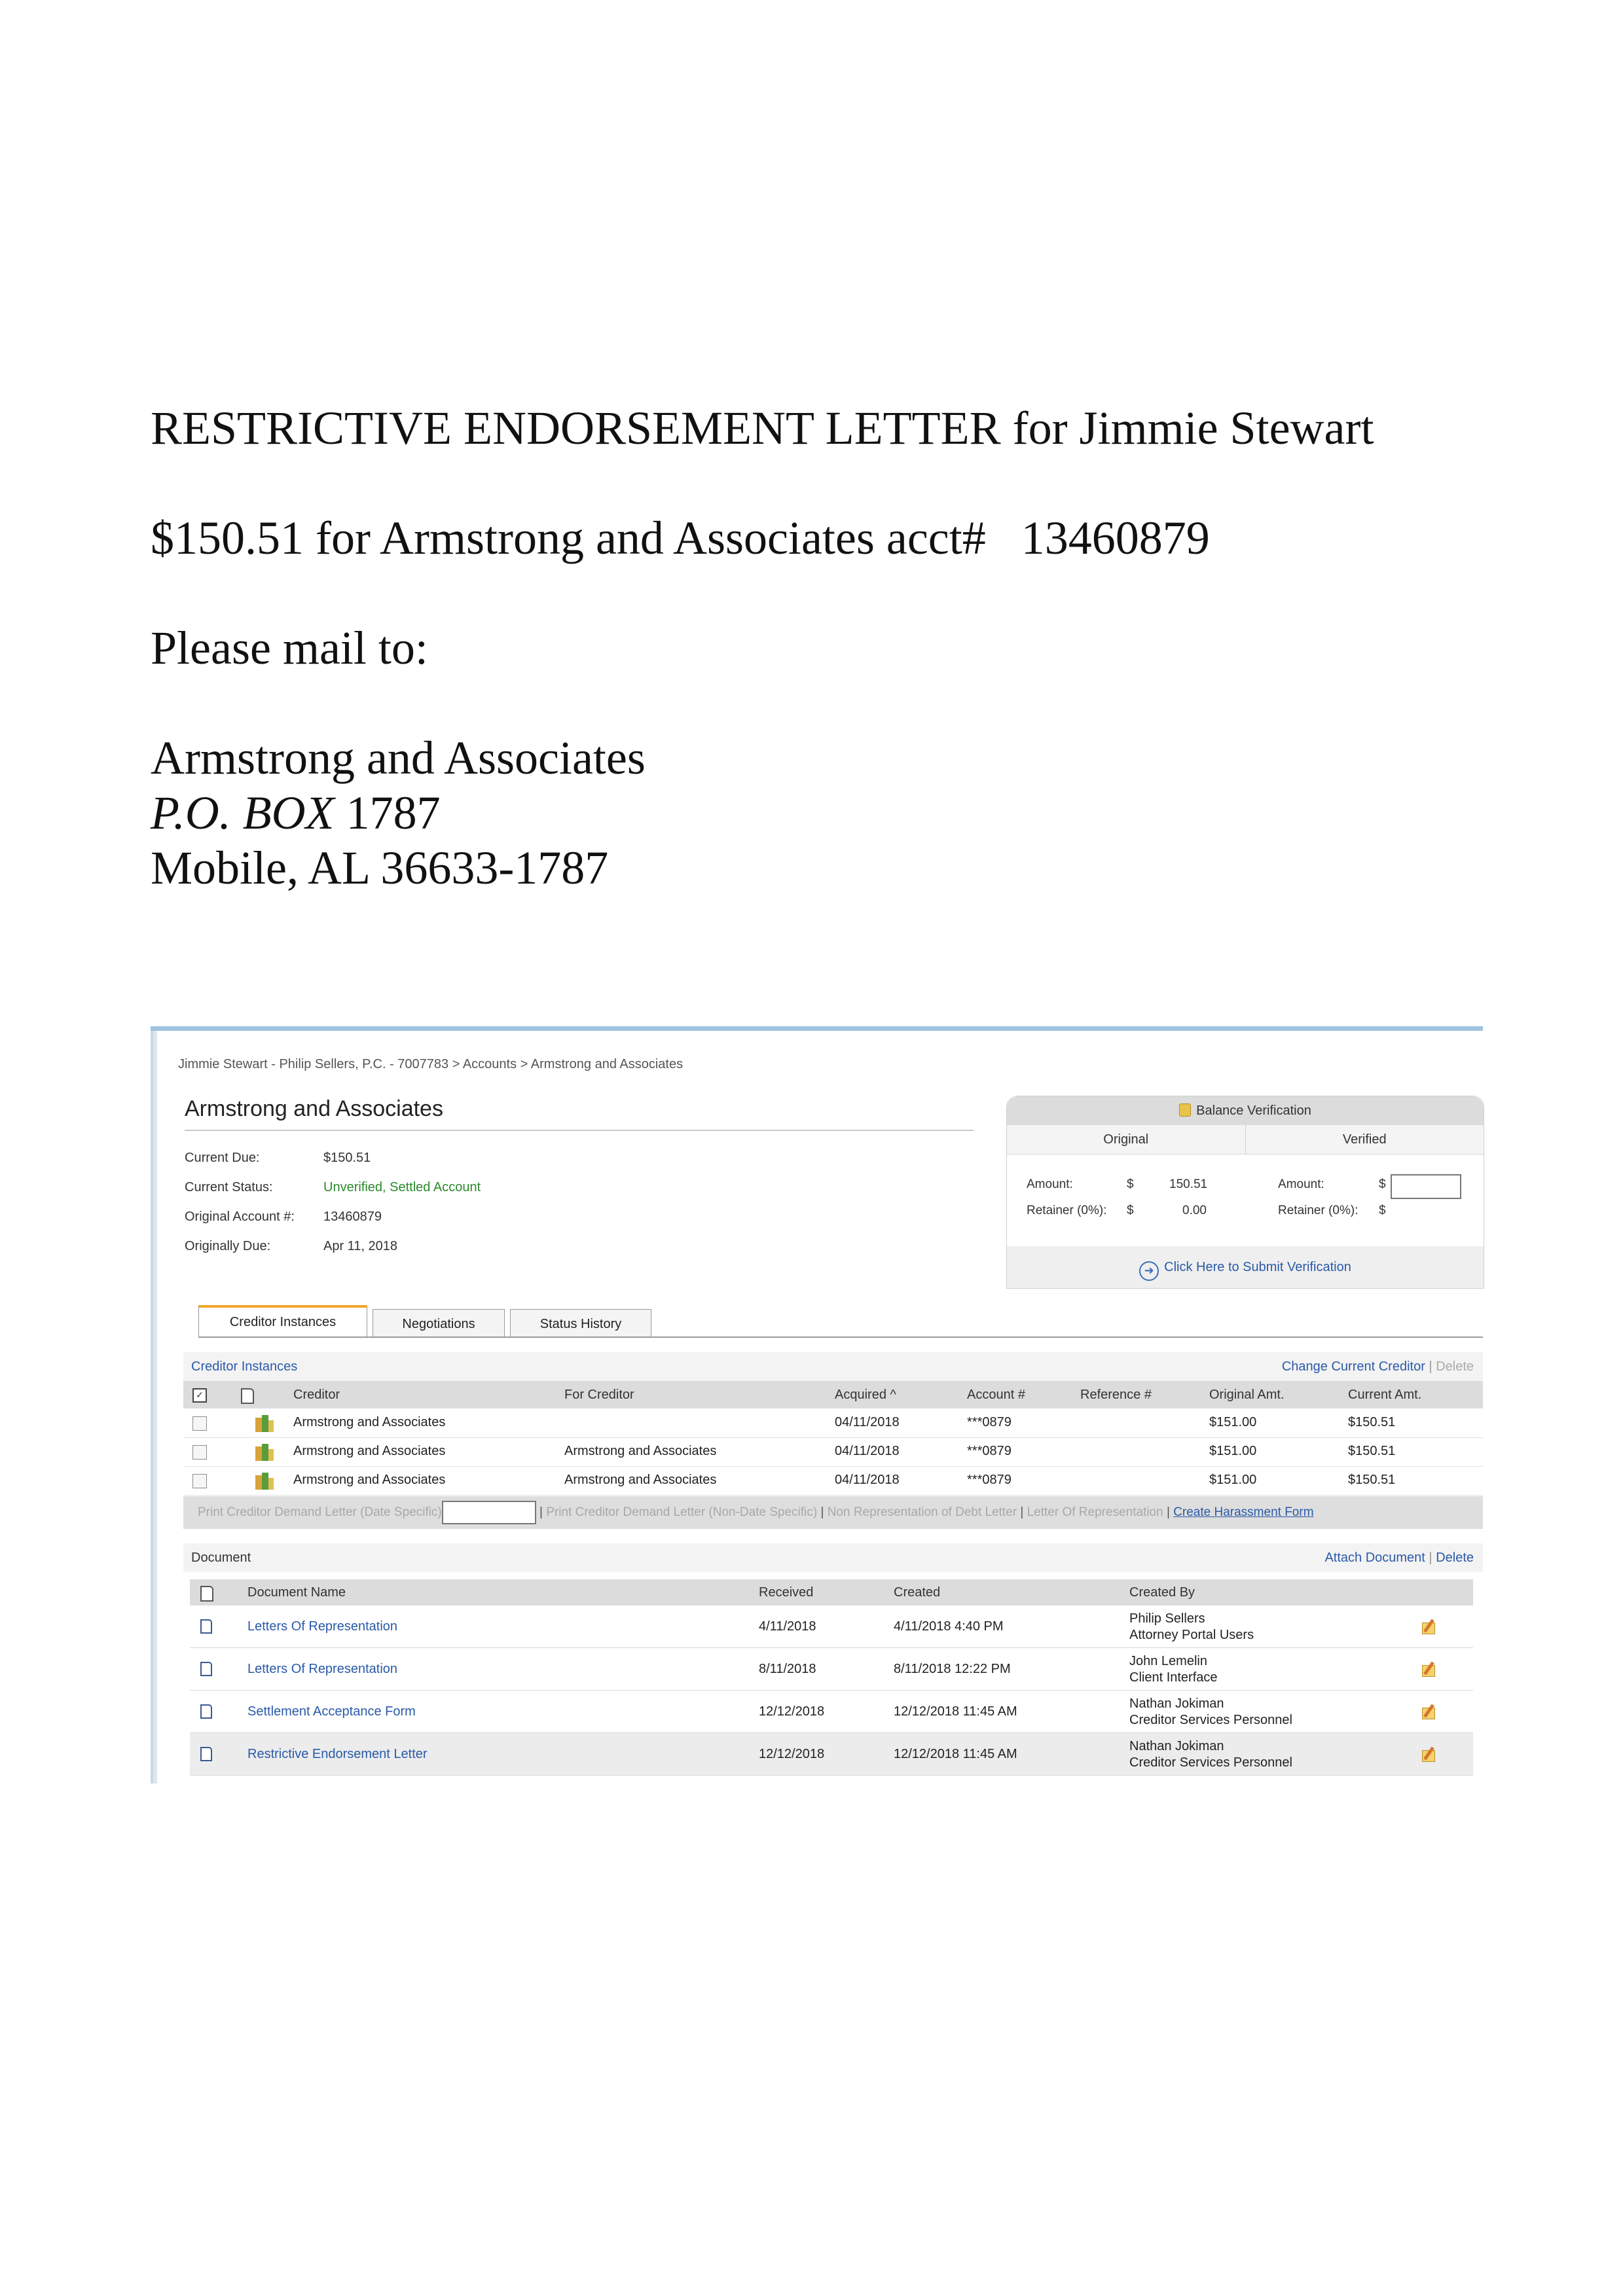 This screenshot has width=1623, height=2296. I want to click on document-name-link: Restrictive Endorsement Letter, so click(337, 1754).